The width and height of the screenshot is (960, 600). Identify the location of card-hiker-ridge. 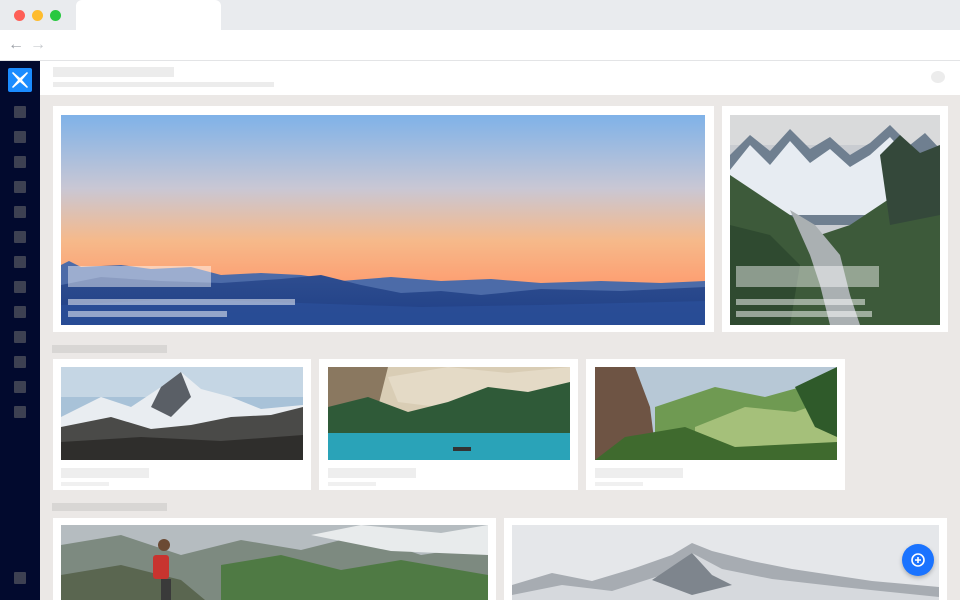
(274, 559).